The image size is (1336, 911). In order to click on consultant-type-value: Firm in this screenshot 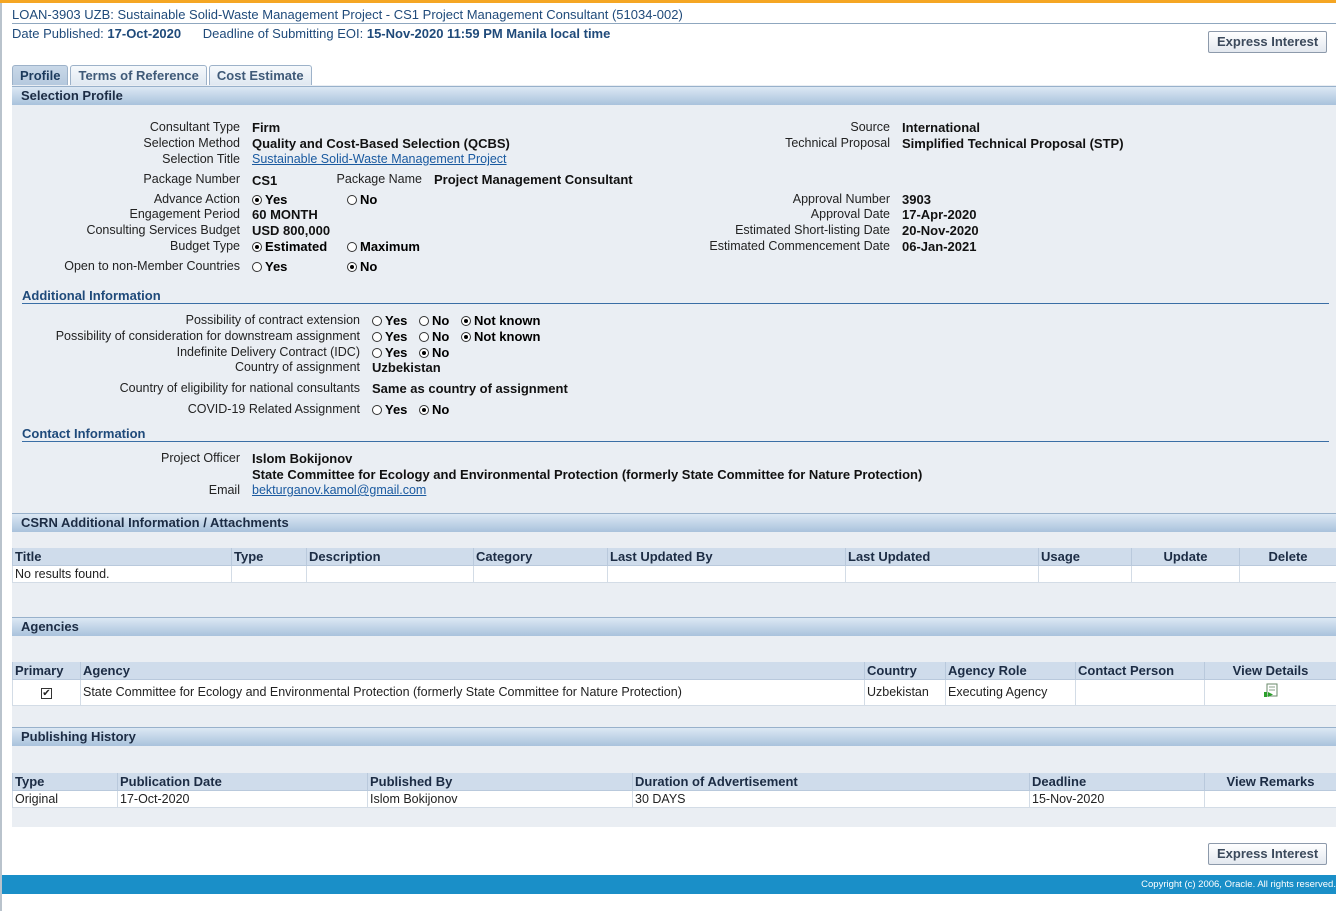, I will do `click(266, 127)`.